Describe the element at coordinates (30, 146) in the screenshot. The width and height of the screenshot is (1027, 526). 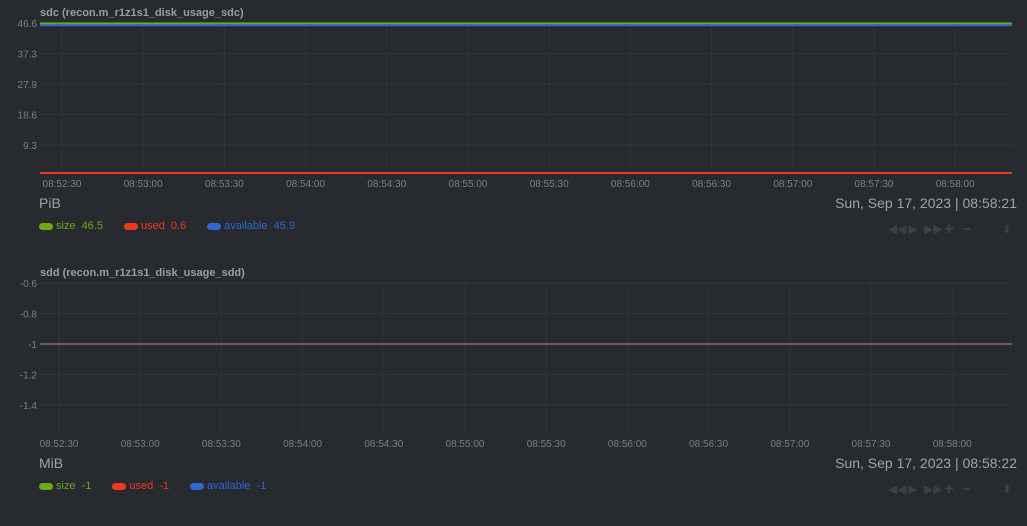
I see `y-tick-label: 9.3` at that location.